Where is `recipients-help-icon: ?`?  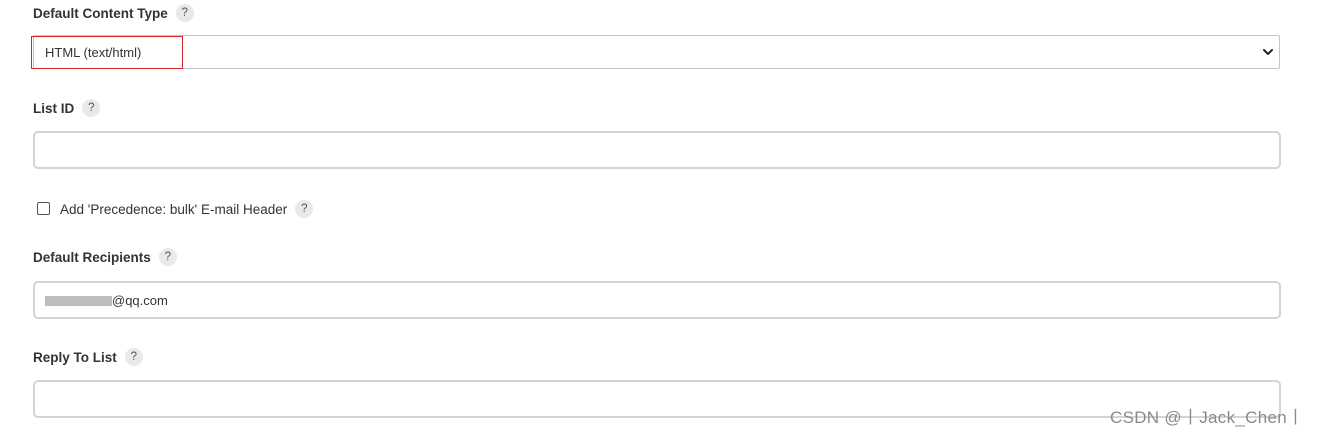 recipients-help-icon: ? is located at coordinates (167, 257).